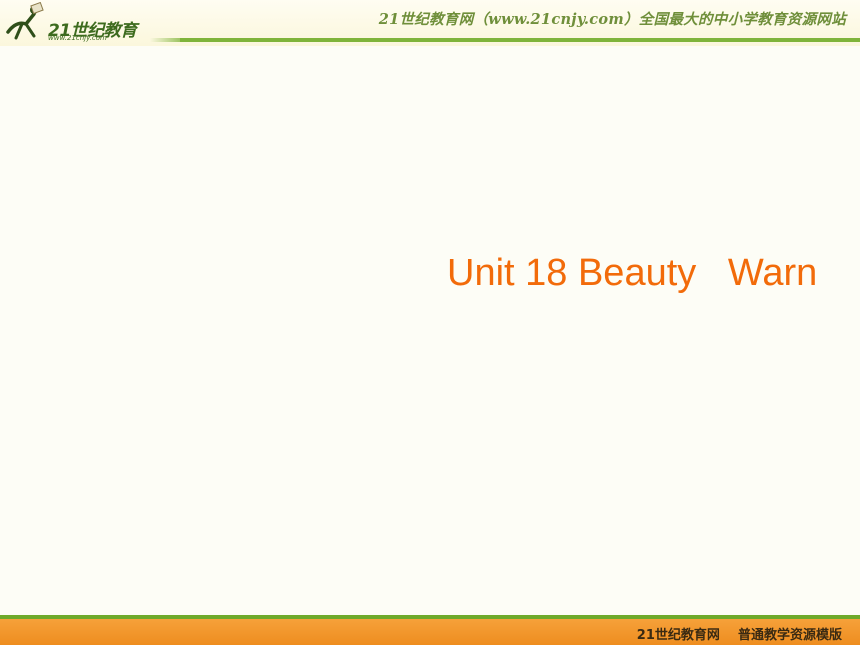 Image resolution: width=860 pixels, height=645 pixels. What do you see at coordinates (430, 630) in the screenshot?
I see `slide-footer: 21世纪教育网 普通教学资源模版` at bounding box center [430, 630].